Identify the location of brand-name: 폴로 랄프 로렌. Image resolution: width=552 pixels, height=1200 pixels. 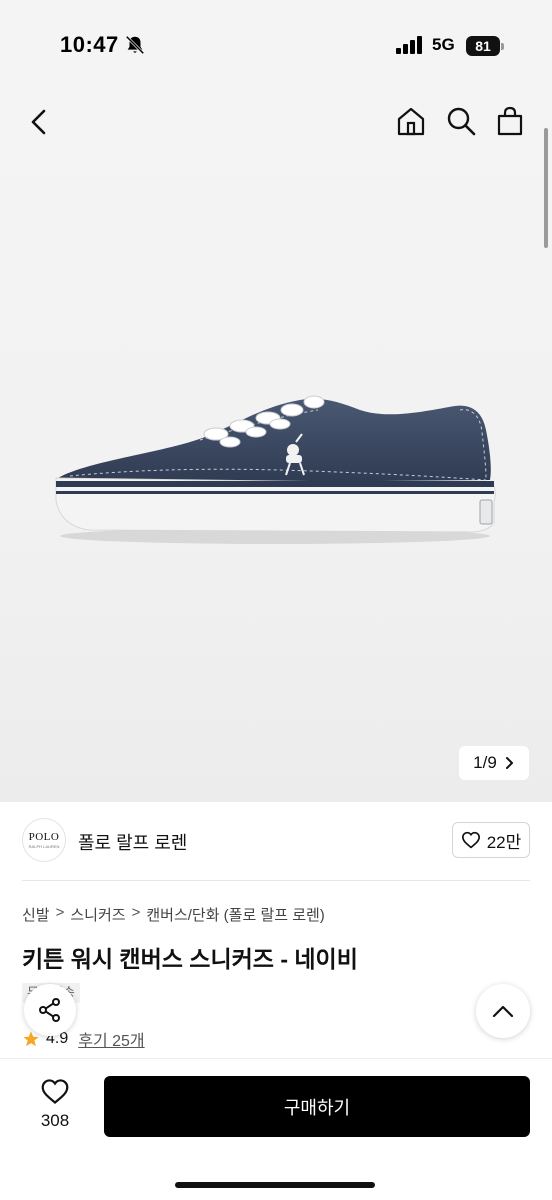
(132, 842).